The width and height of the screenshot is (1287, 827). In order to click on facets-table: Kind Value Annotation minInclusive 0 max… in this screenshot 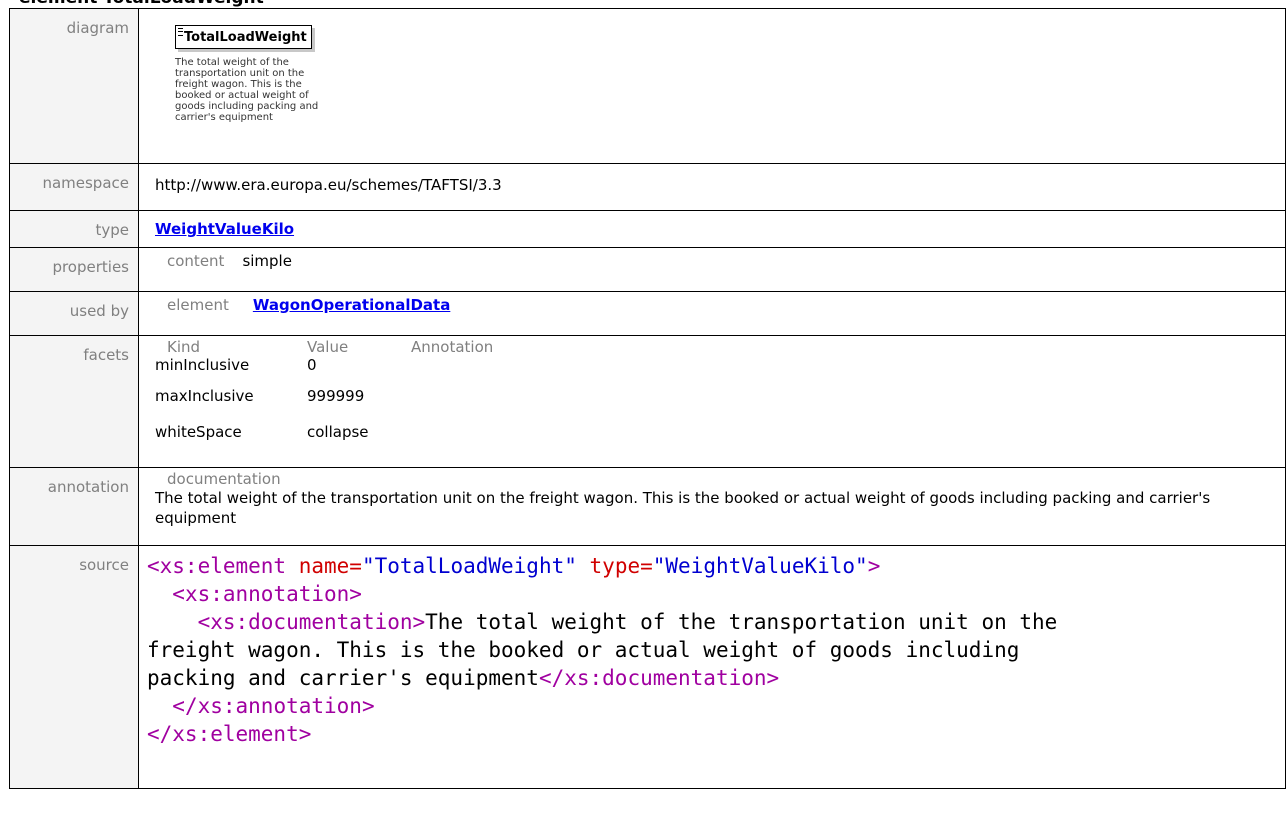, I will do `click(324, 396)`.